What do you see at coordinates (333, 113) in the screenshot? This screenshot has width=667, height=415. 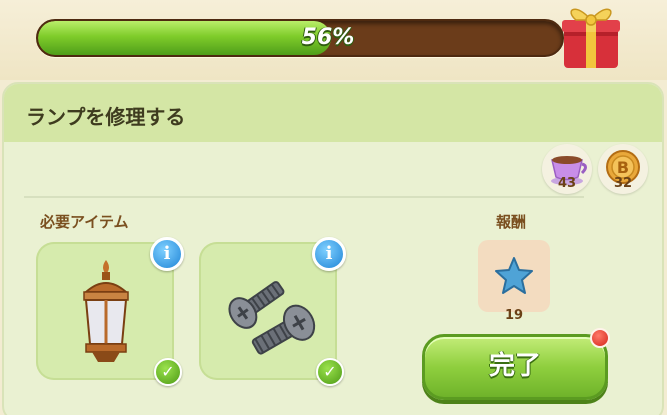 I see `panel-header: ランプを修理する` at bounding box center [333, 113].